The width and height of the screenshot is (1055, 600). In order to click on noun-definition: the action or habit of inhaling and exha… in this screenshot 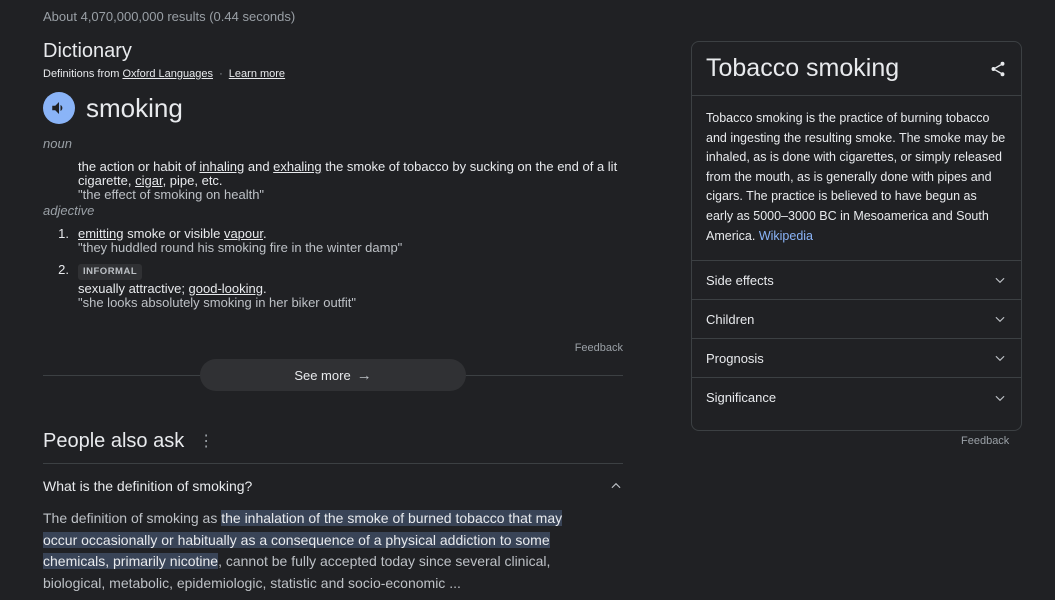, I will do `click(348, 174)`.